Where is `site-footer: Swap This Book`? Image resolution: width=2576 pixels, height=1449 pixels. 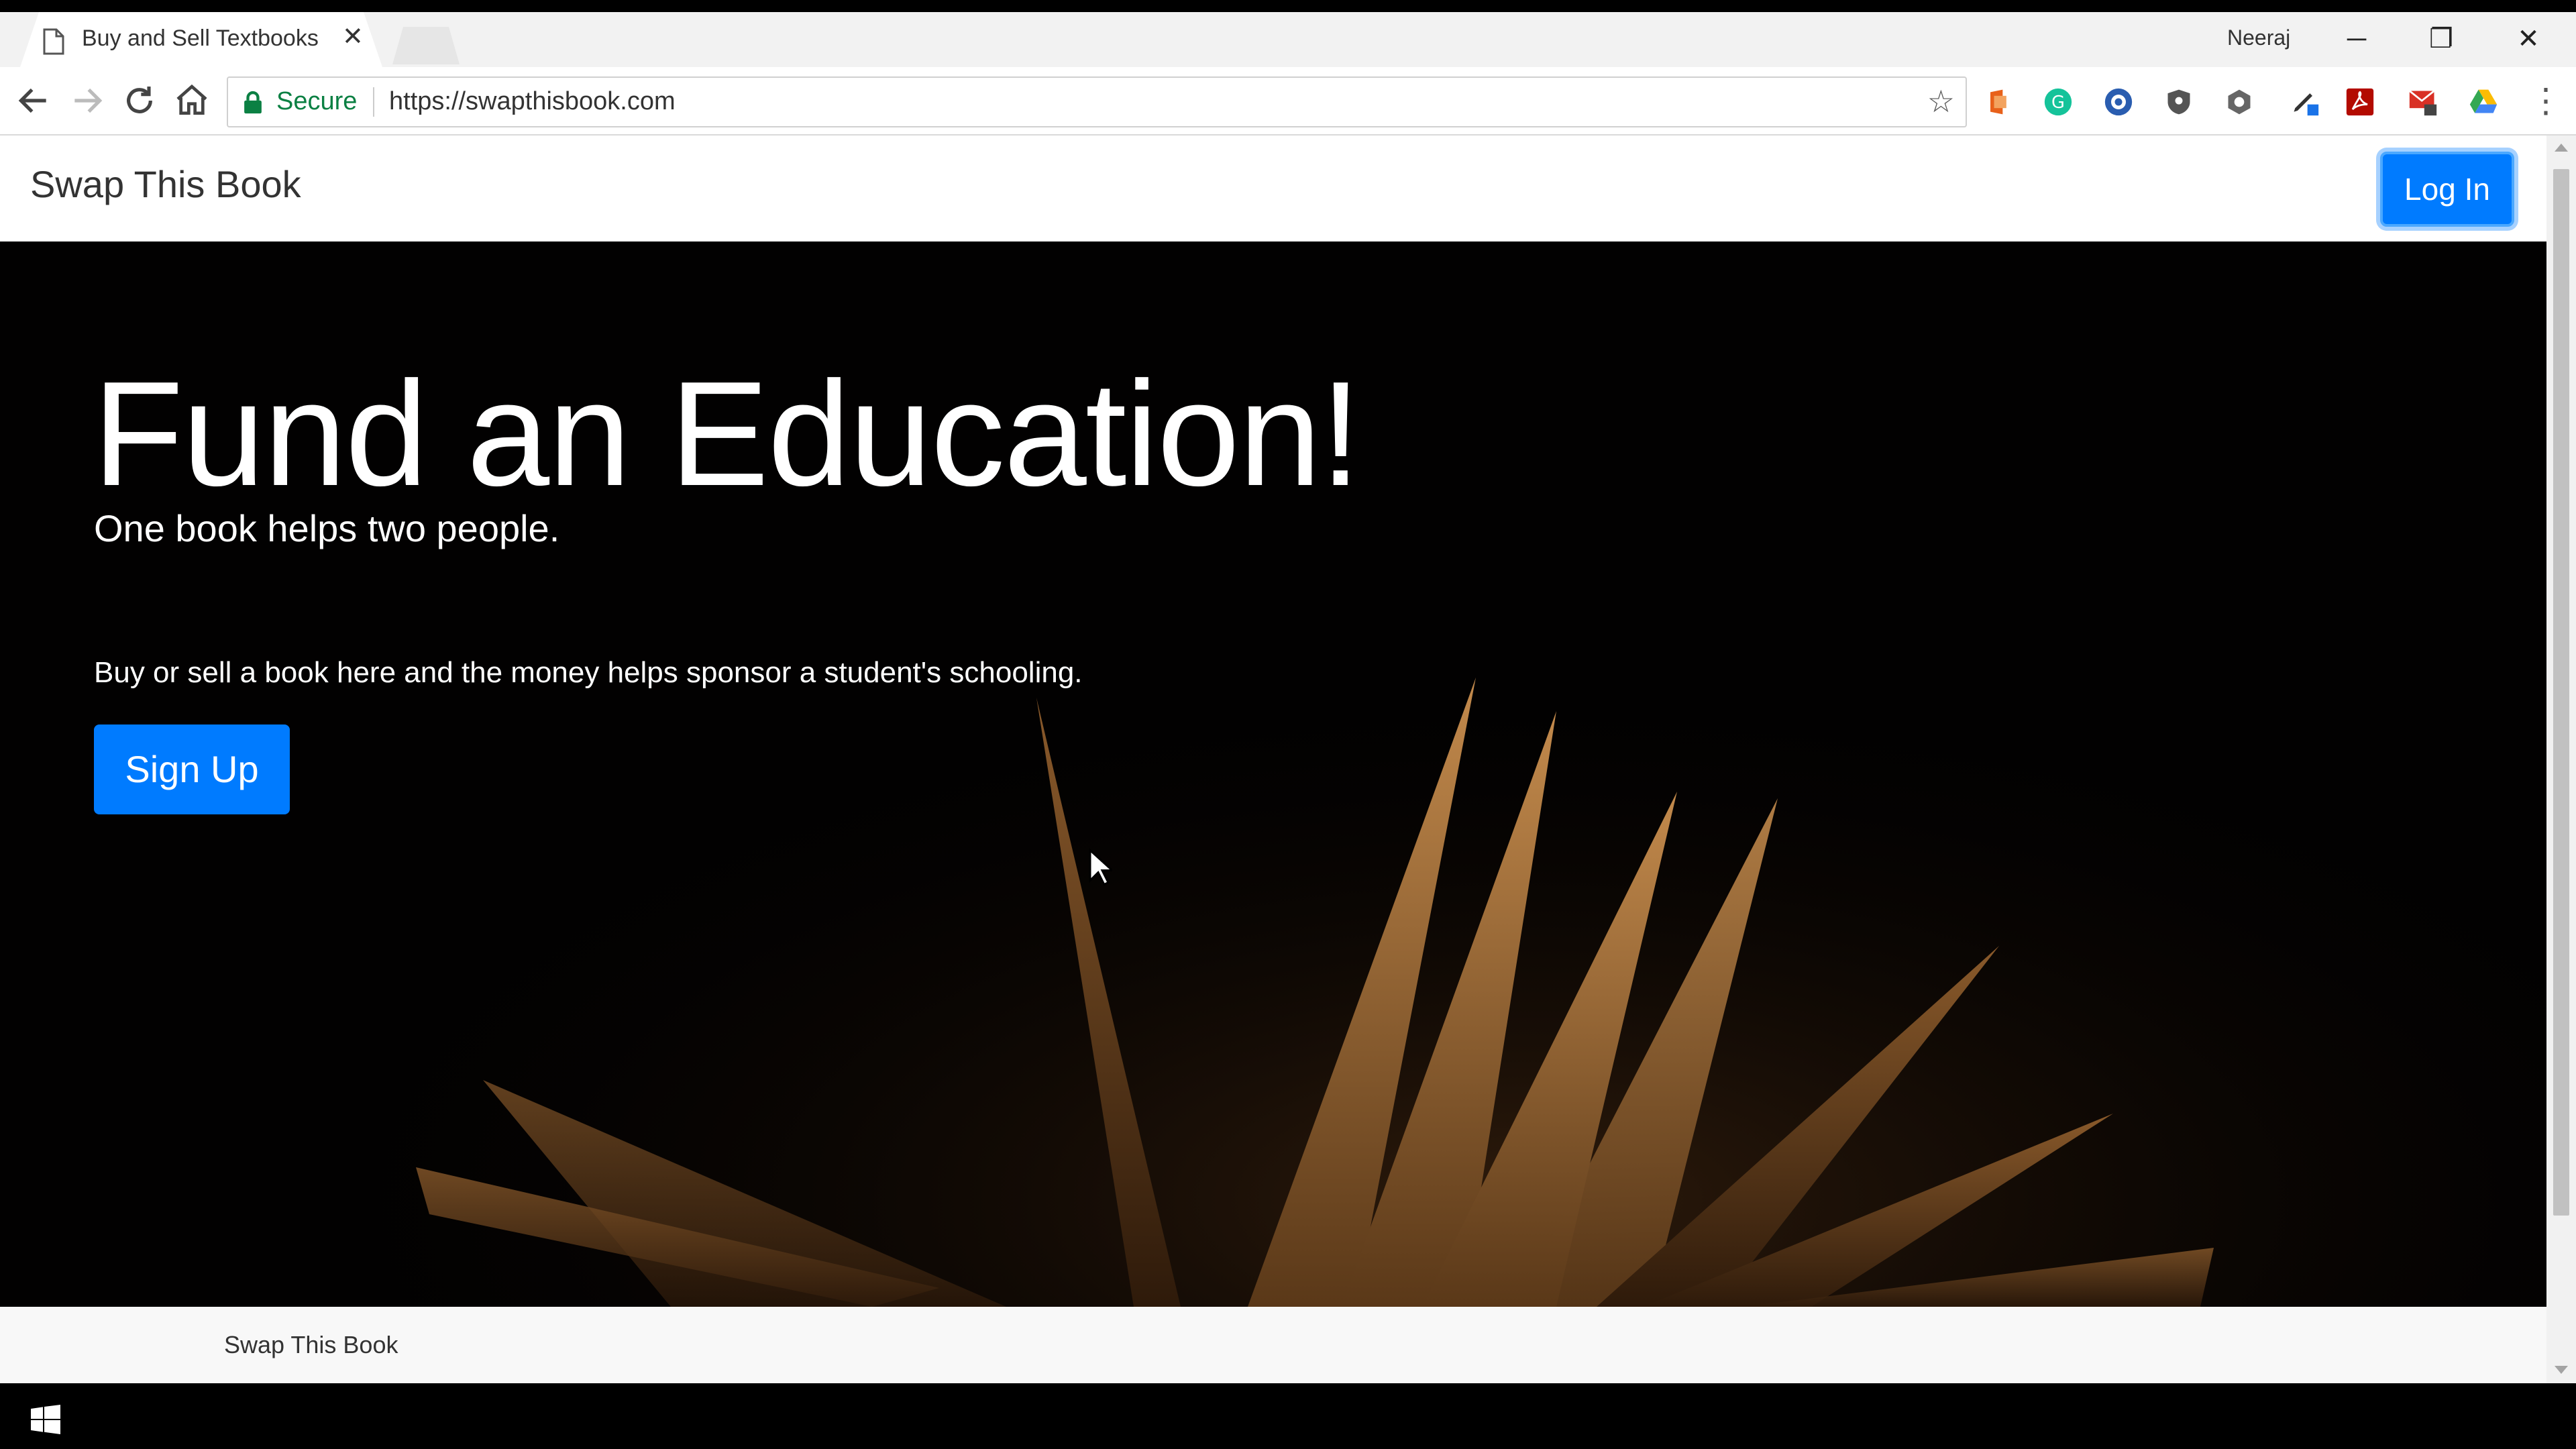 site-footer: Swap This Book is located at coordinates (1273, 1345).